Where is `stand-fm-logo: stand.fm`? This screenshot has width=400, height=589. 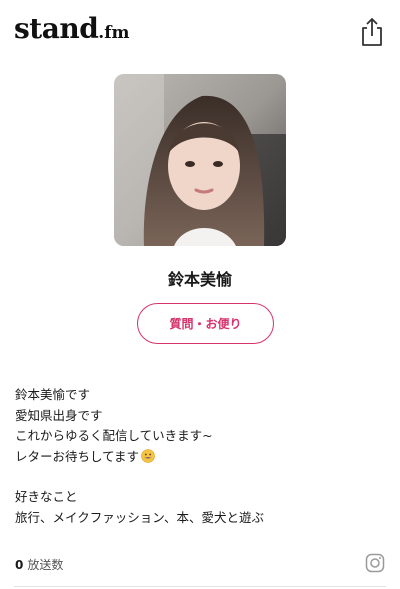
stand-fm-logo: stand.fm is located at coordinates (72, 28).